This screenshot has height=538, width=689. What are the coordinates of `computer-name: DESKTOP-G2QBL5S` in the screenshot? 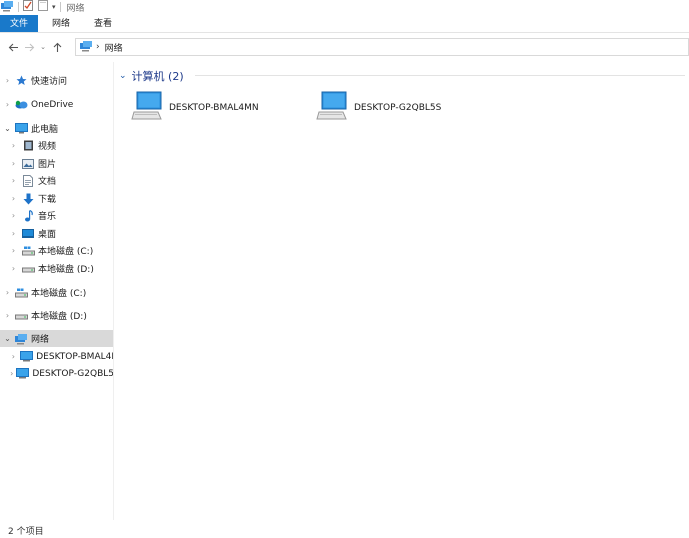 It's located at (398, 107).